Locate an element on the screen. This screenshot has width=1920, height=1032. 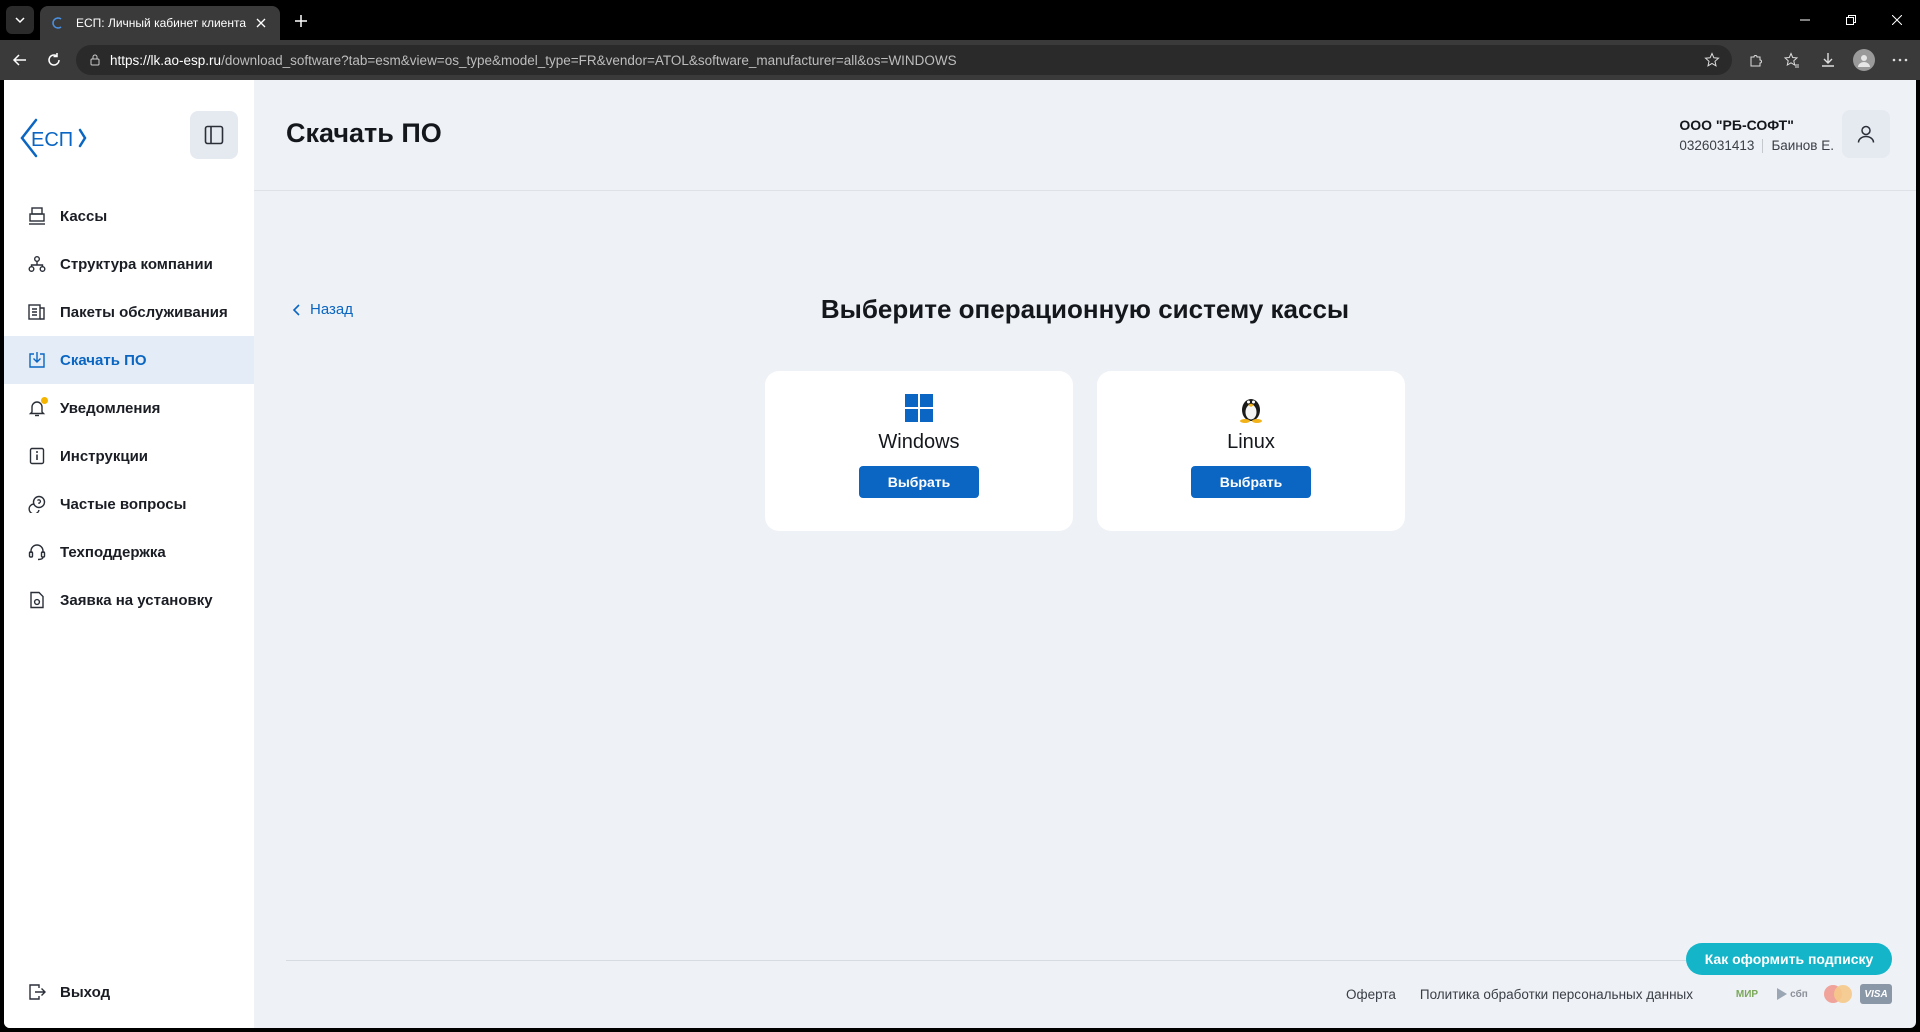
back-nav-button is located at coordinates (20, 60).